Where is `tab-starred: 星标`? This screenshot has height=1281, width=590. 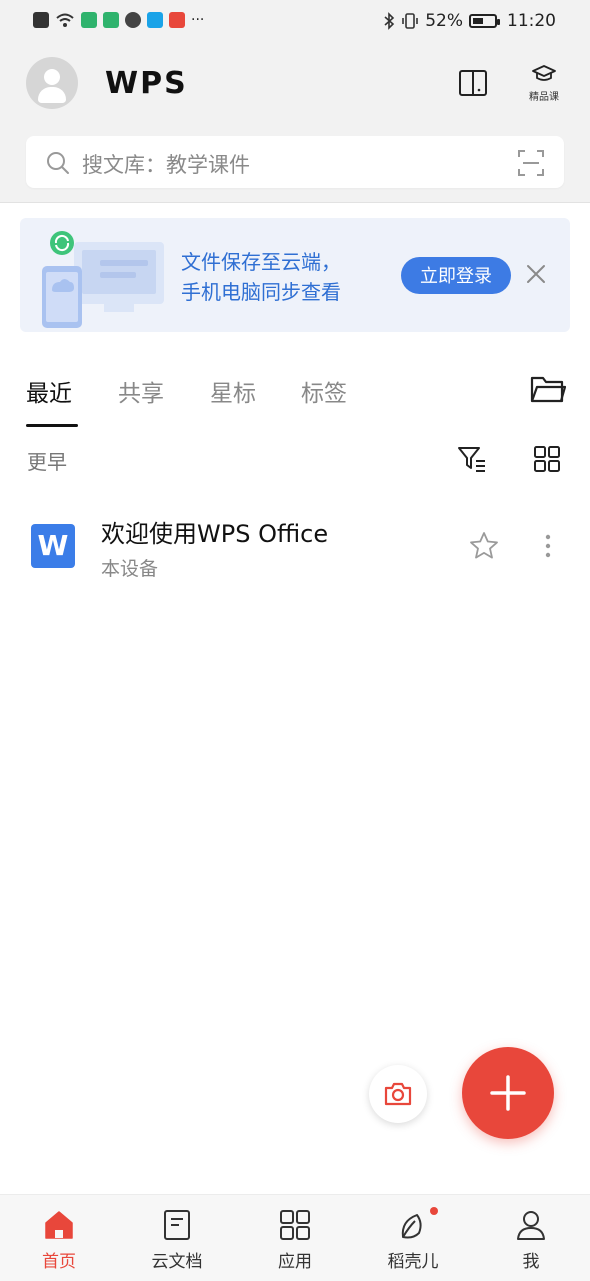 tab-starred: 星标 is located at coordinates (233, 391).